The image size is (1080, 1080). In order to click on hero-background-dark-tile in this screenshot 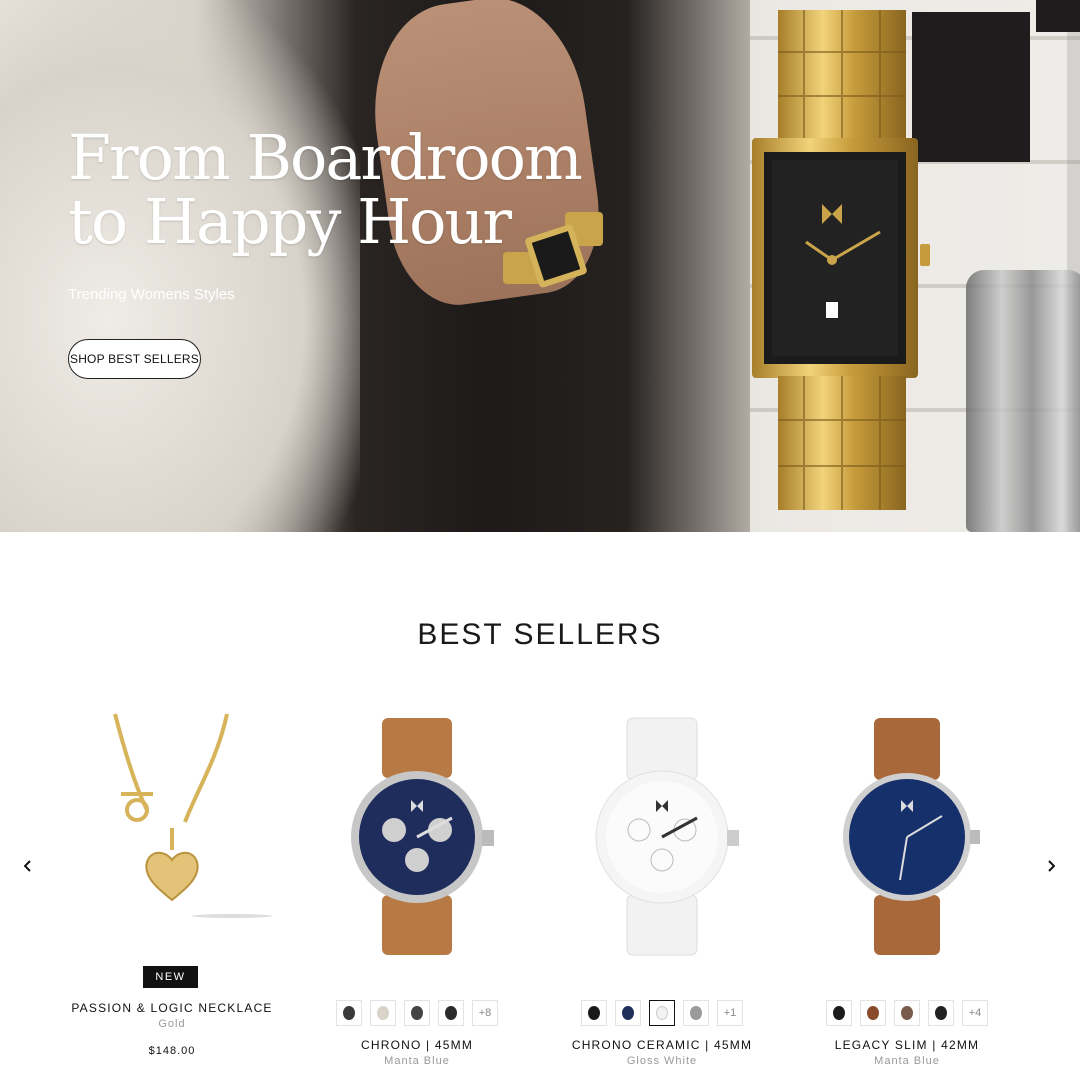, I will do `click(1058, 16)`.